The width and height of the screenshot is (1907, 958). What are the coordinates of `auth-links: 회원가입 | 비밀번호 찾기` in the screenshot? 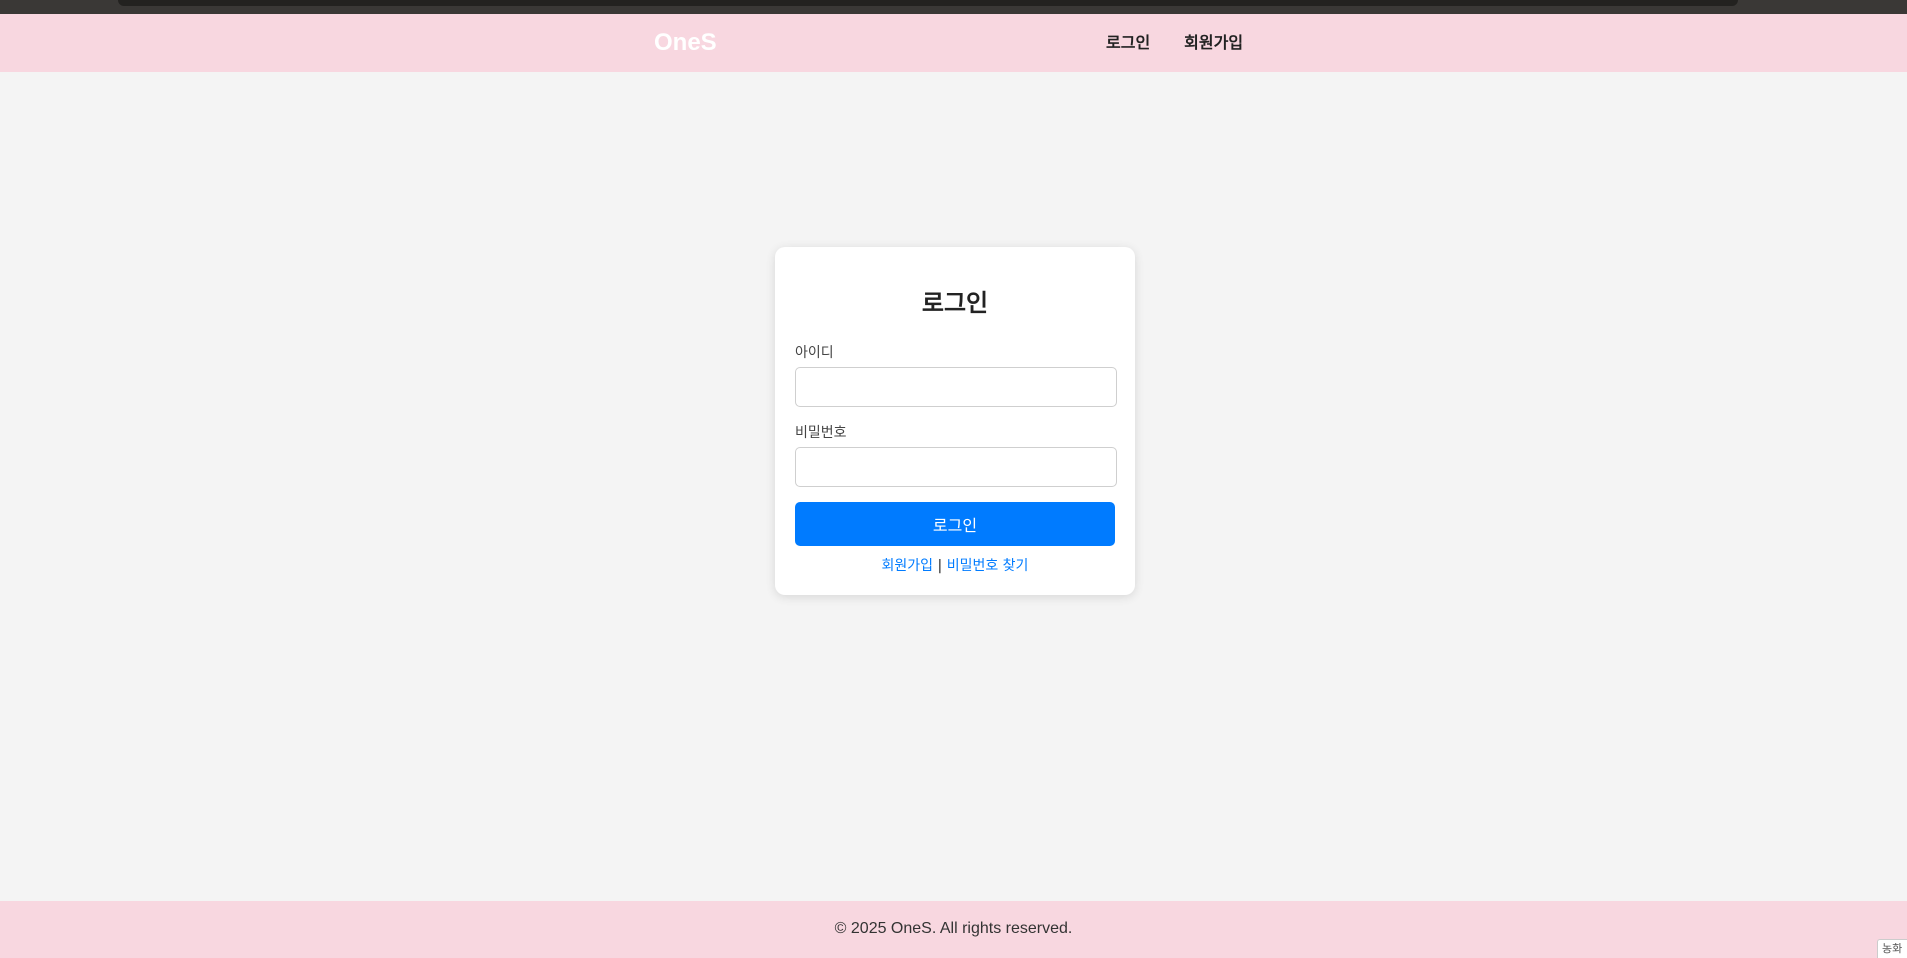 It's located at (955, 566).